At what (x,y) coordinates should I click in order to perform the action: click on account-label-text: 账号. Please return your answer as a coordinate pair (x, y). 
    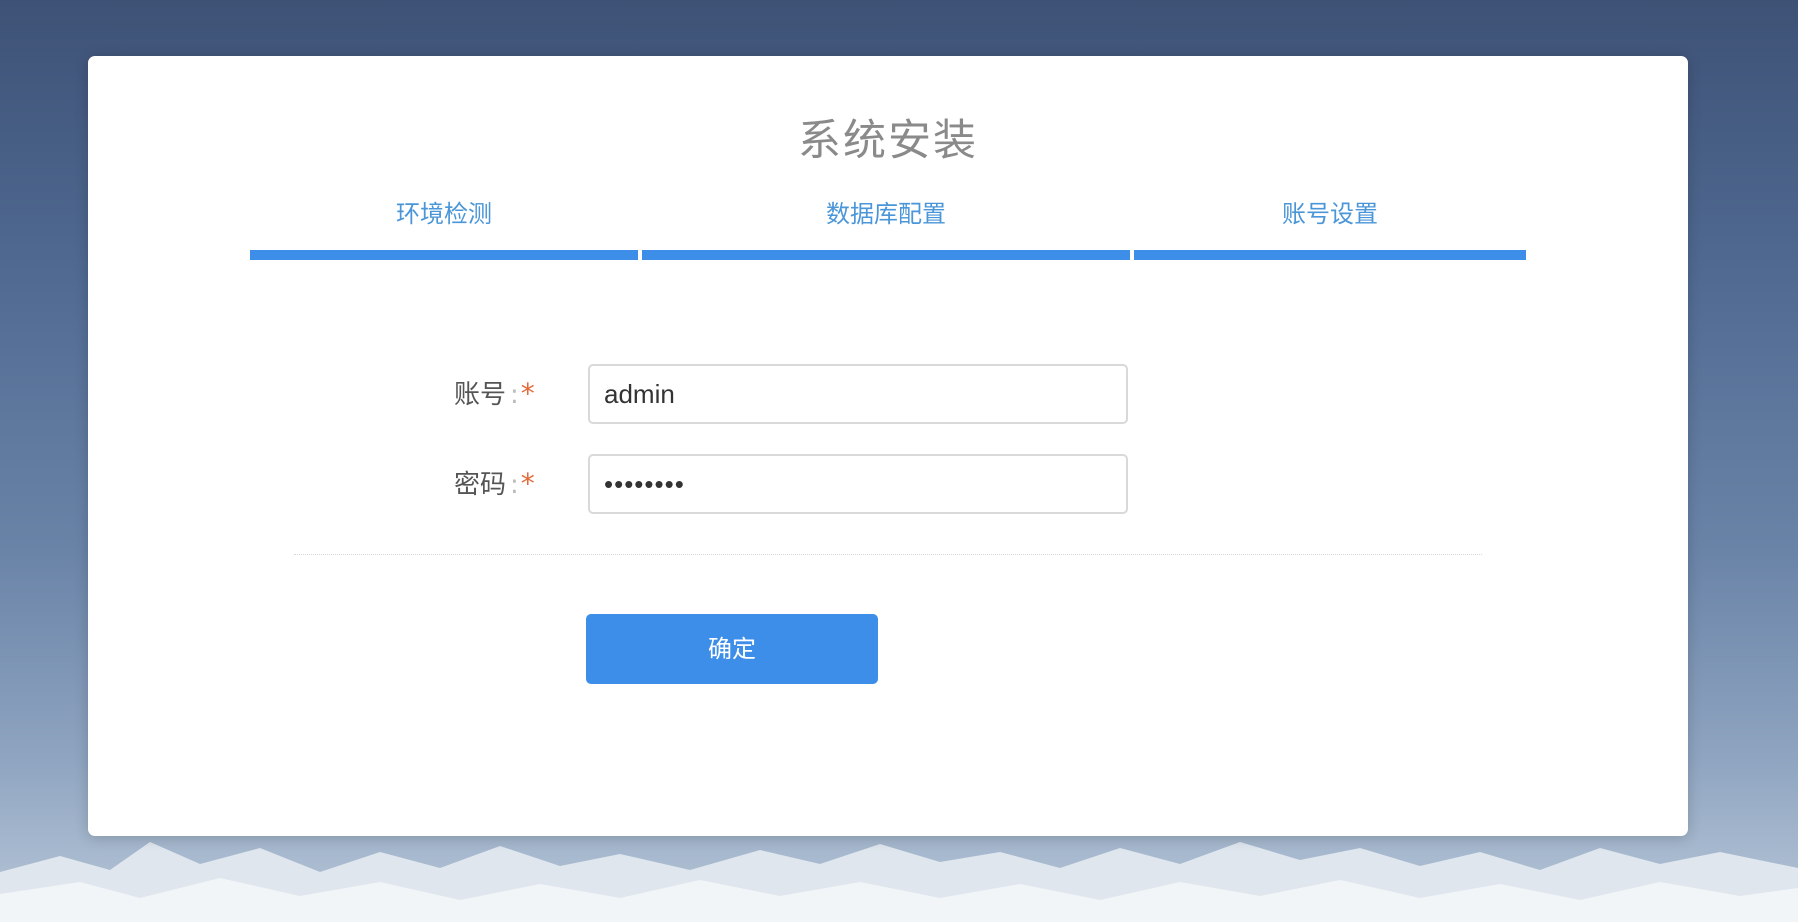
    Looking at the image, I should click on (480, 395).